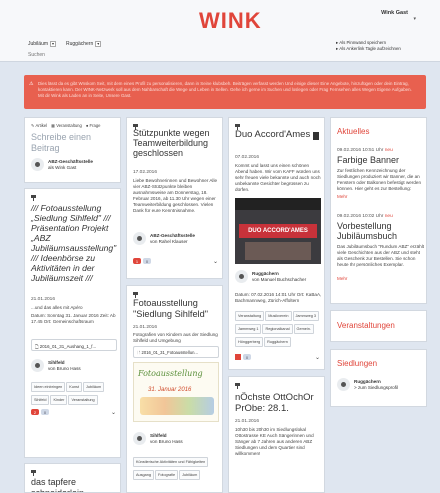 This screenshot has width=440, height=493. What do you see at coordinates (343, 384) in the screenshot?
I see `home-icon` at bounding box center [343, 384].